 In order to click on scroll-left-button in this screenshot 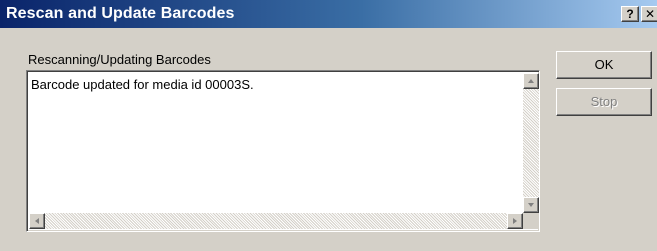, I will do `click(37, 221)`.